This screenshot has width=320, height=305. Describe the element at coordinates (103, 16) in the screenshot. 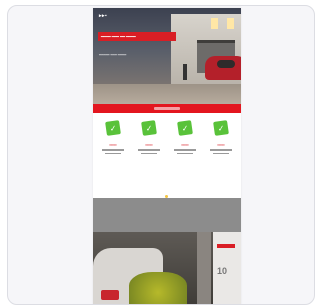

I see `site-logo: ▸▸▪` at that location.